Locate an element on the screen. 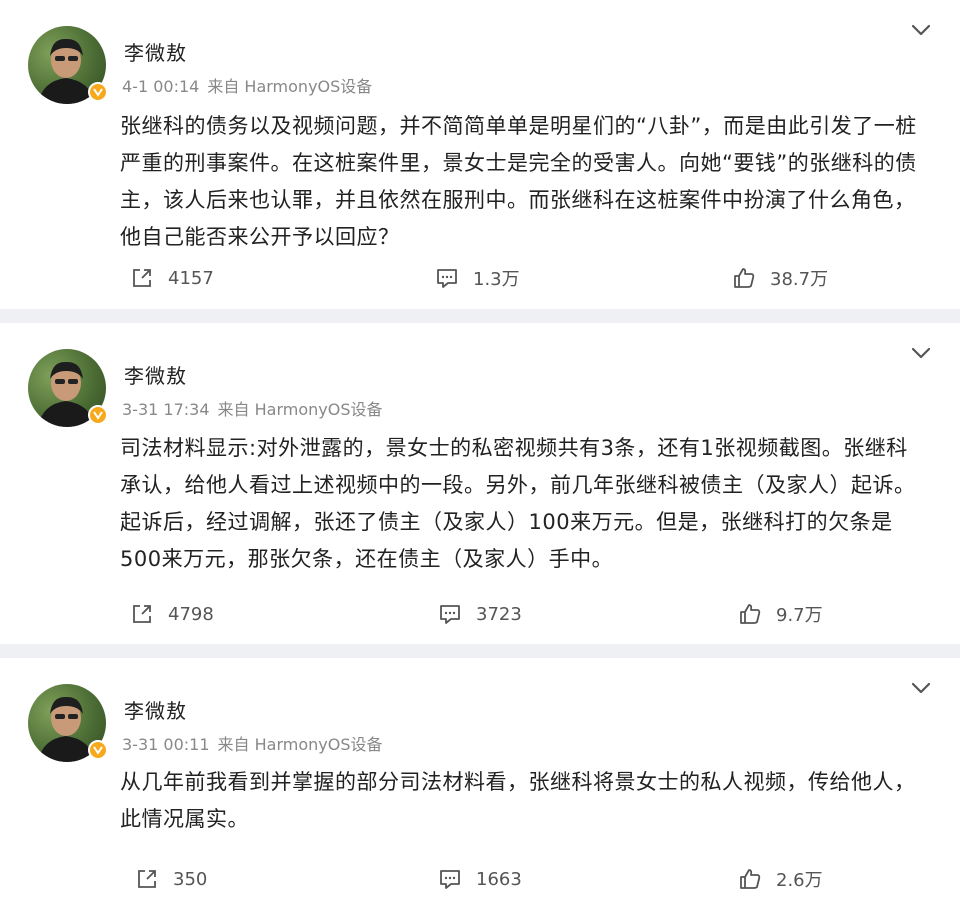 This screenshot has height=909, width=960. comment-button: 3723 is located at coordinates (480, 614).